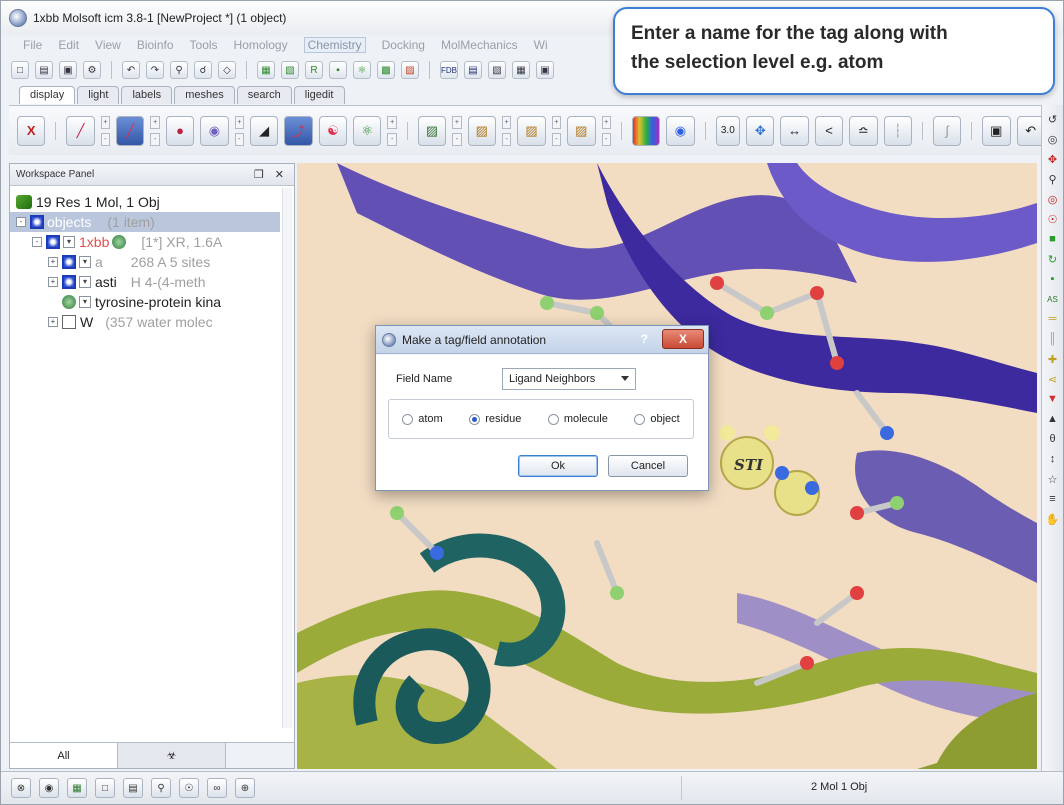  Describe the element at coordinates (403, 45) in the screenshot. I see `menu-docking: Docking` at that location.